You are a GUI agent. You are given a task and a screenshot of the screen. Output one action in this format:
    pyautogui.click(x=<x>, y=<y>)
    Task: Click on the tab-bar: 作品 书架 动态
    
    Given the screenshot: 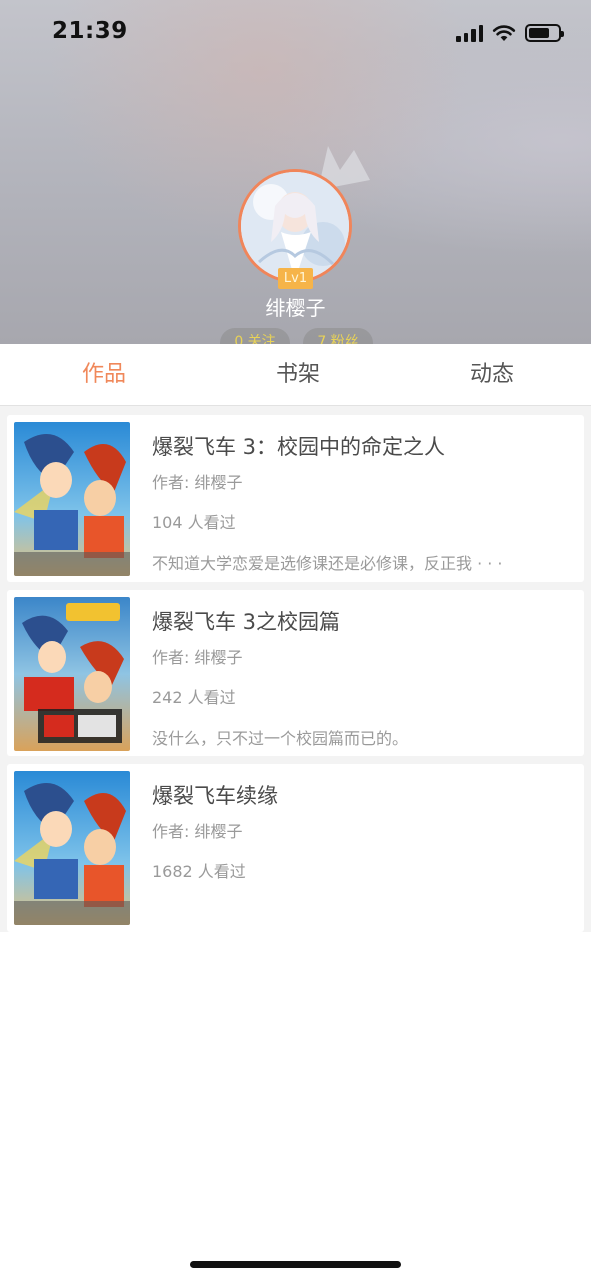 What is the action you would take?
    pyautogui.click(x=295, y=375)
    